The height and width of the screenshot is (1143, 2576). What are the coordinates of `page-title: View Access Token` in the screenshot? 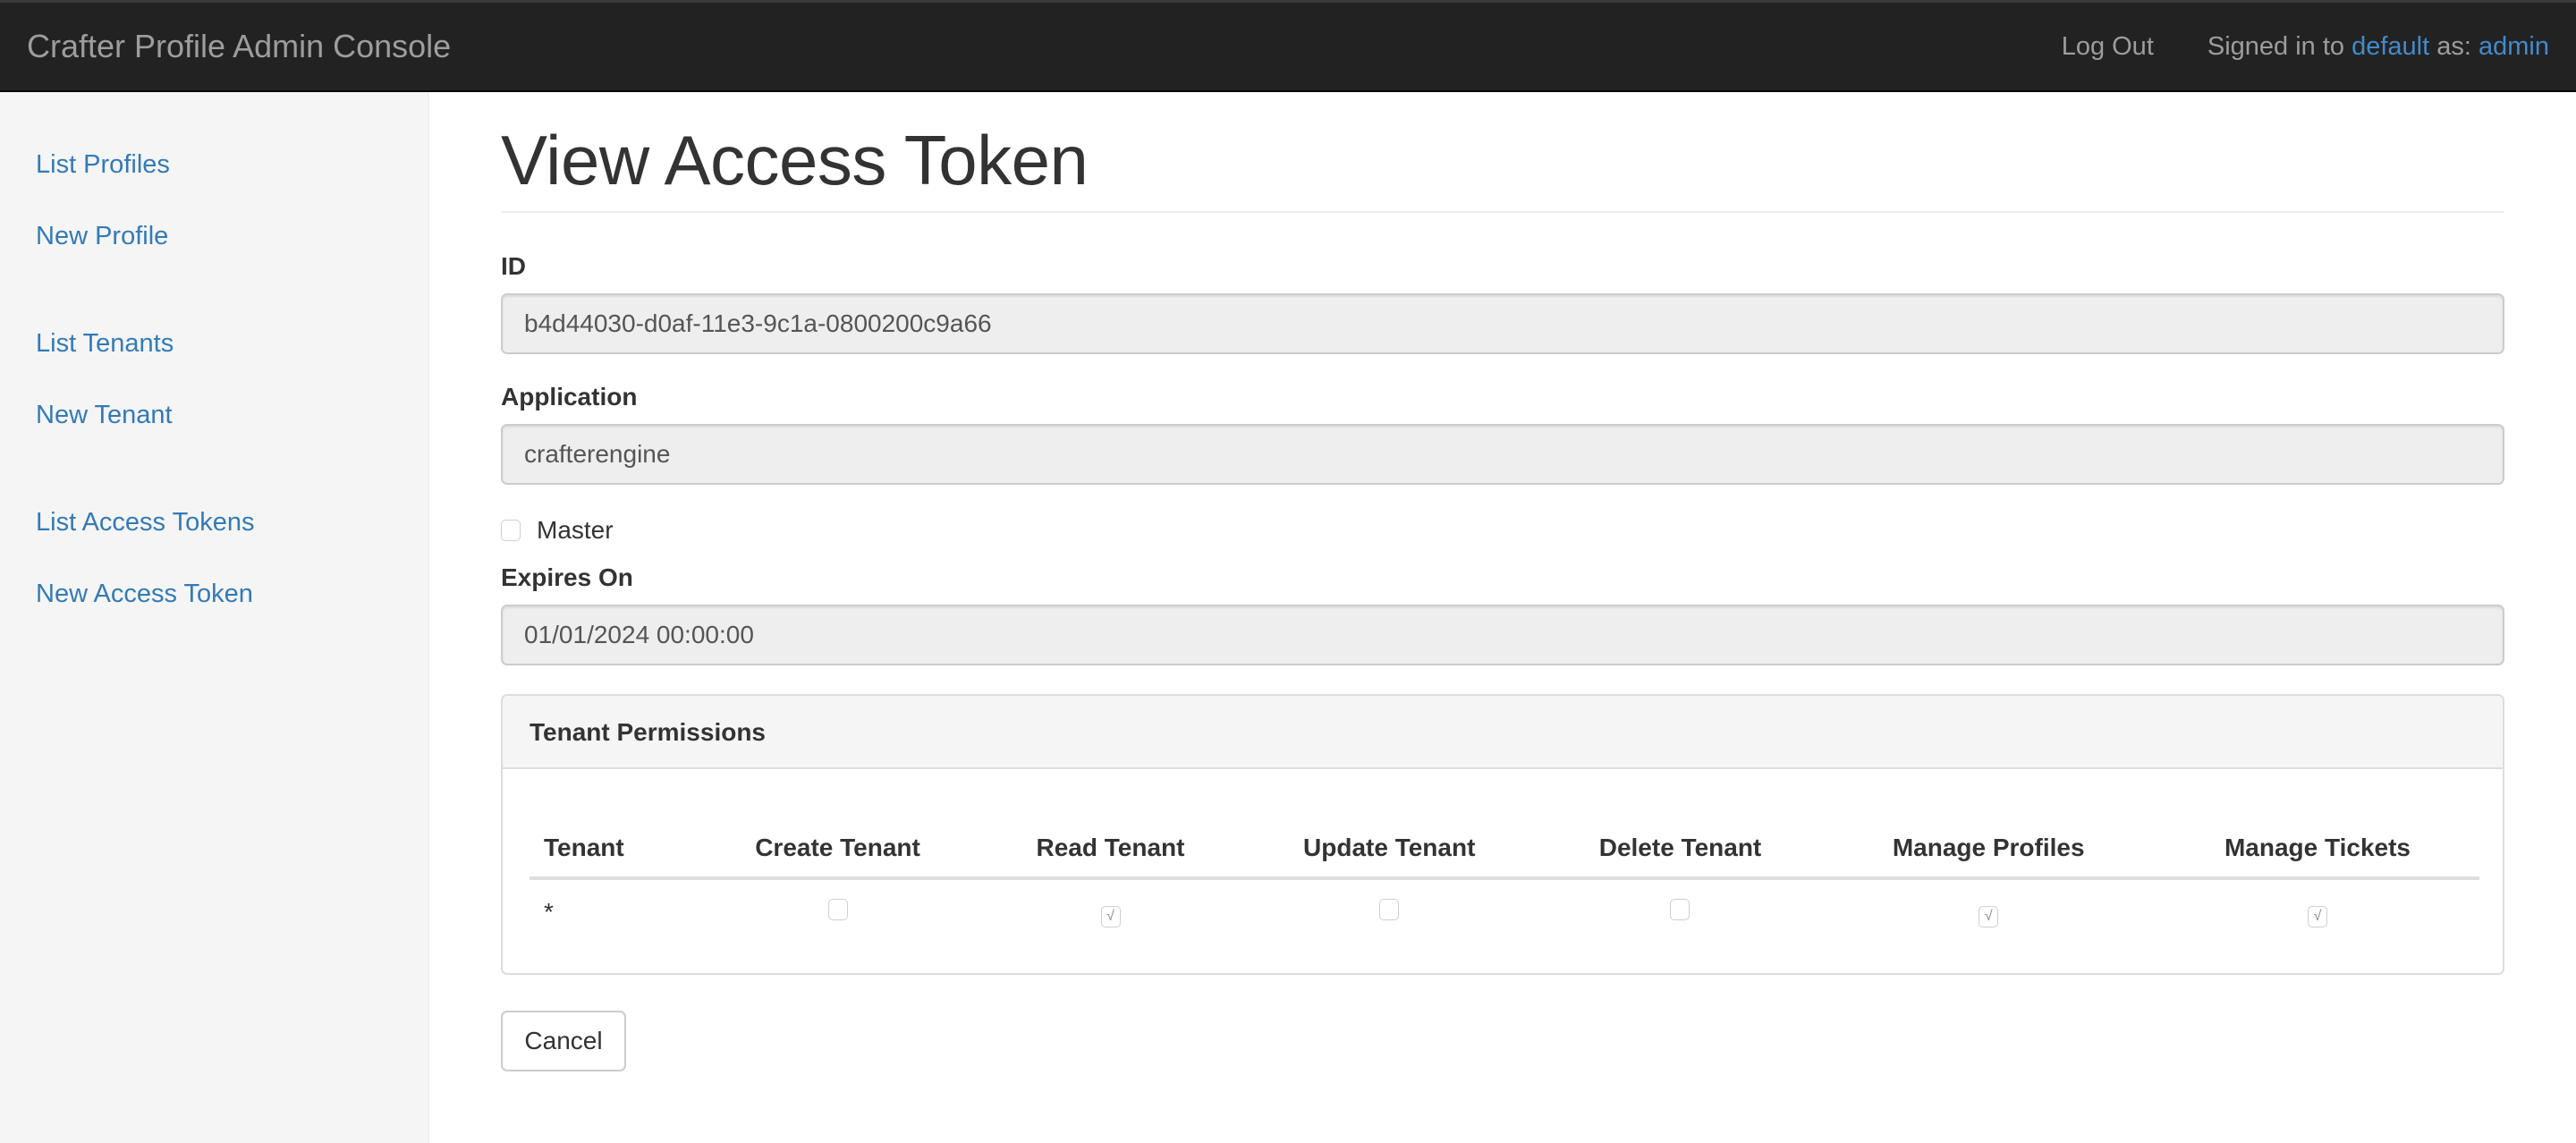 It's located at (795, 160).